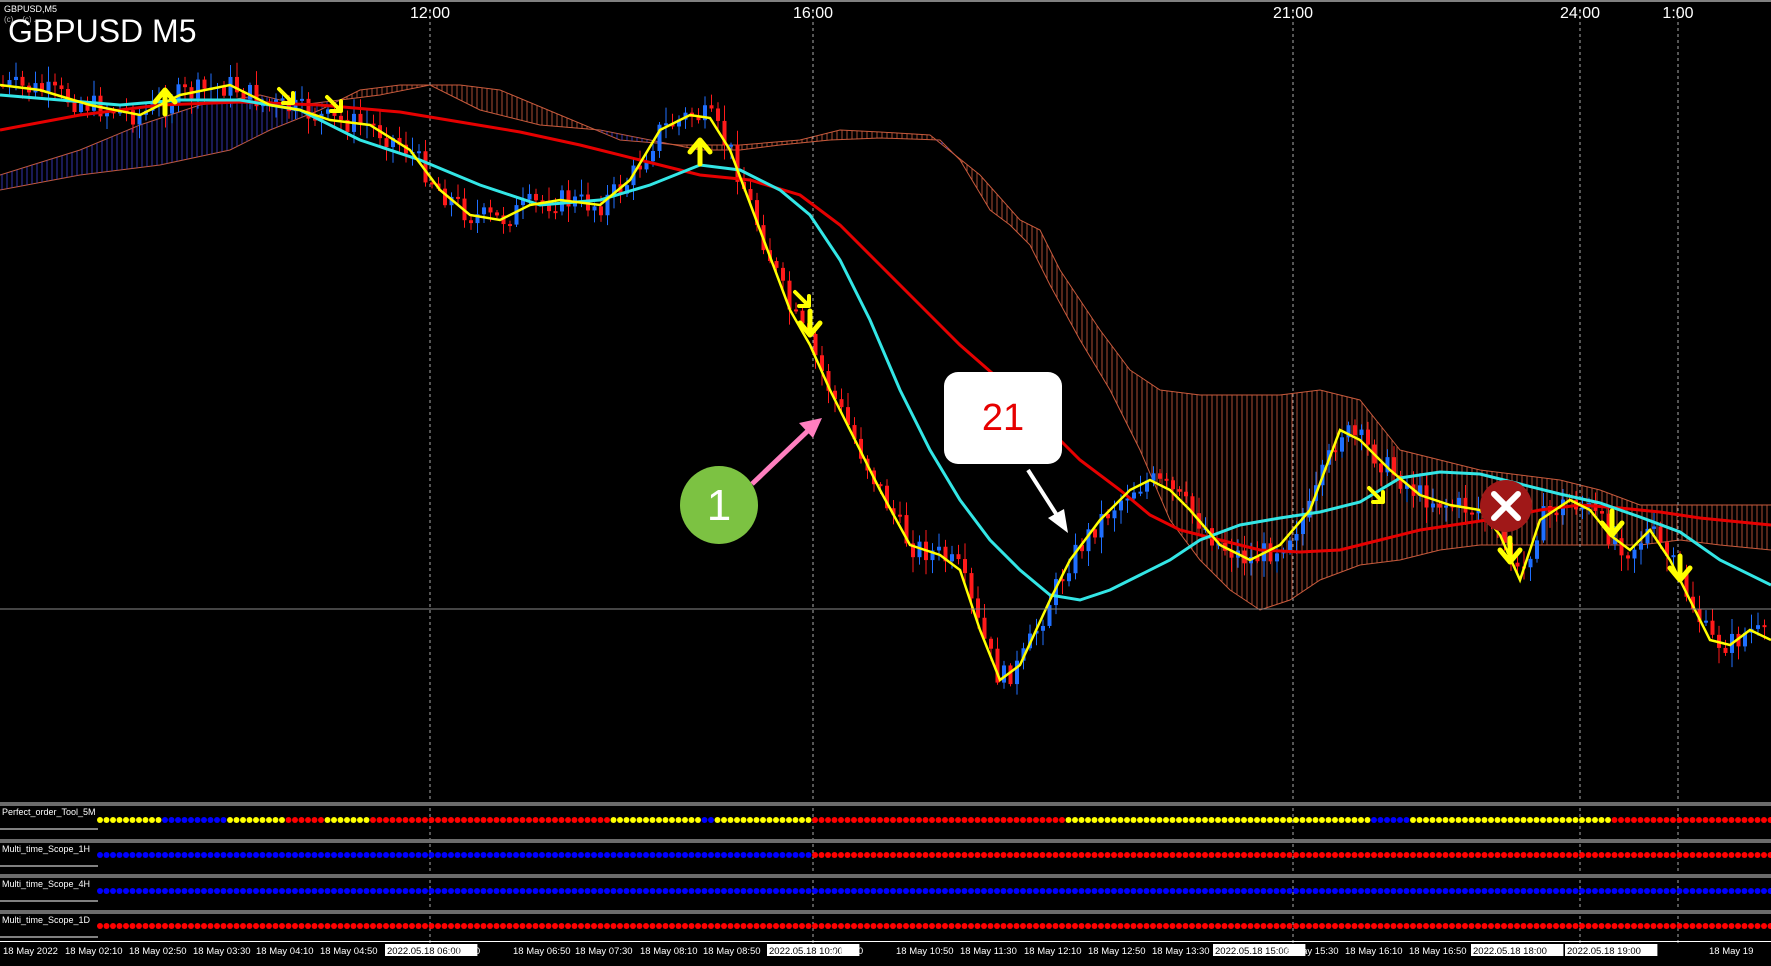 Image resolution: width=1771 pixels, height=966 pixels. What do you see at coordinates (285, 951) in the screenshot?
I see `bottom-time-label: 18 May 04:10` at bounding box center [285, 951].